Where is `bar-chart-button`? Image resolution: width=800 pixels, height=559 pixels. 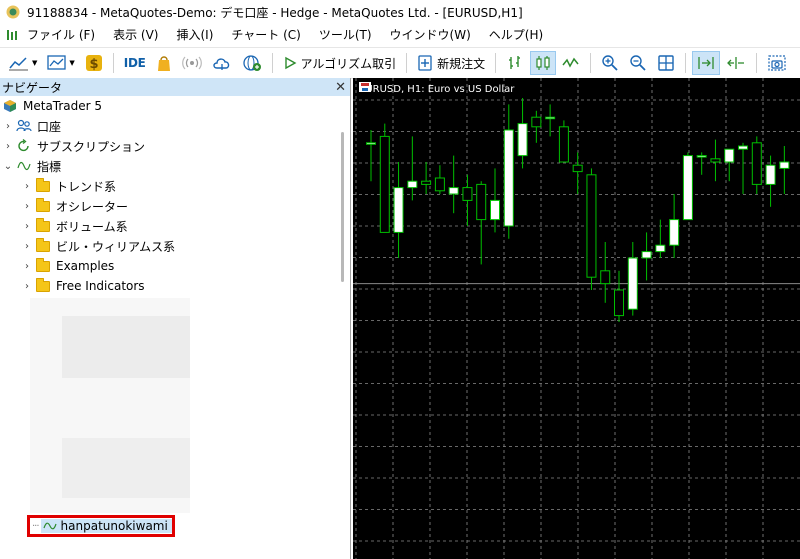 bar-chart-button is located at coordinates (515, 63).